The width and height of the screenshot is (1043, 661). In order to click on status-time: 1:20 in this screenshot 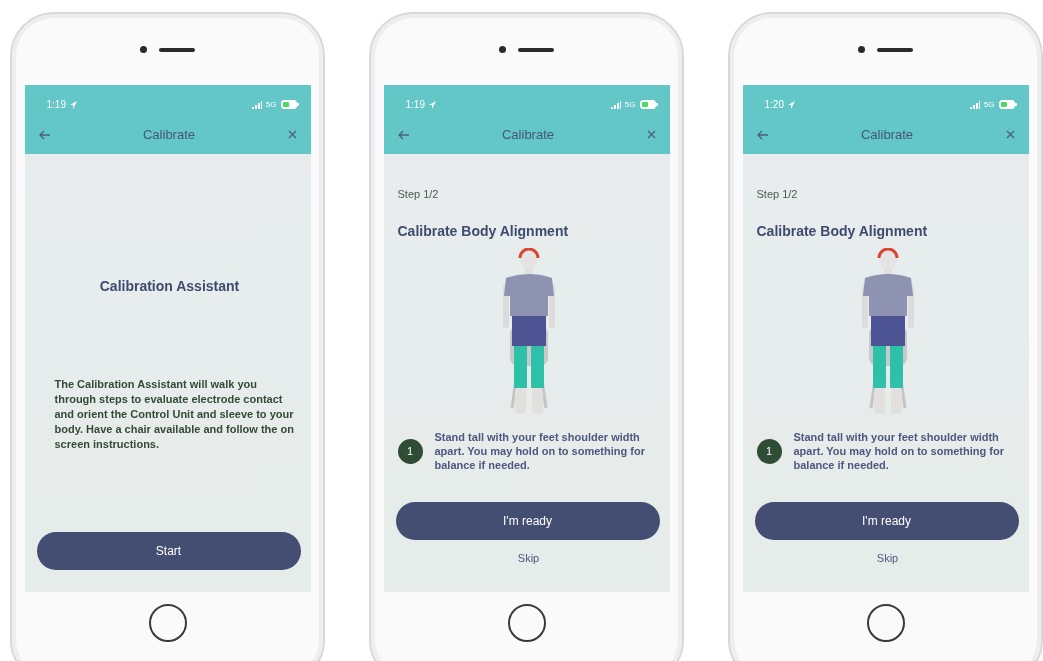, I will do `click(774, 104)`.